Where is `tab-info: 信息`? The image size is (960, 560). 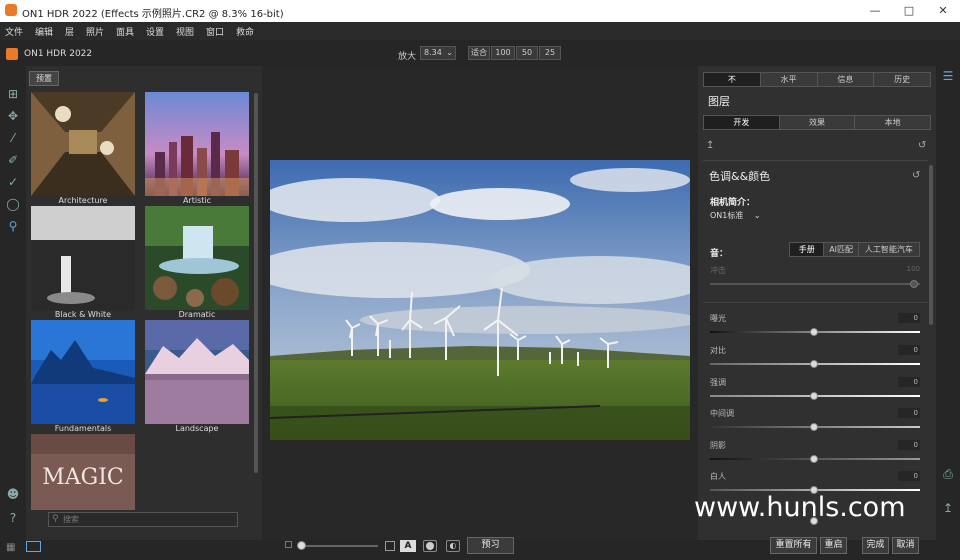
tab-info: 信息 is located at coordinates (846, 79).